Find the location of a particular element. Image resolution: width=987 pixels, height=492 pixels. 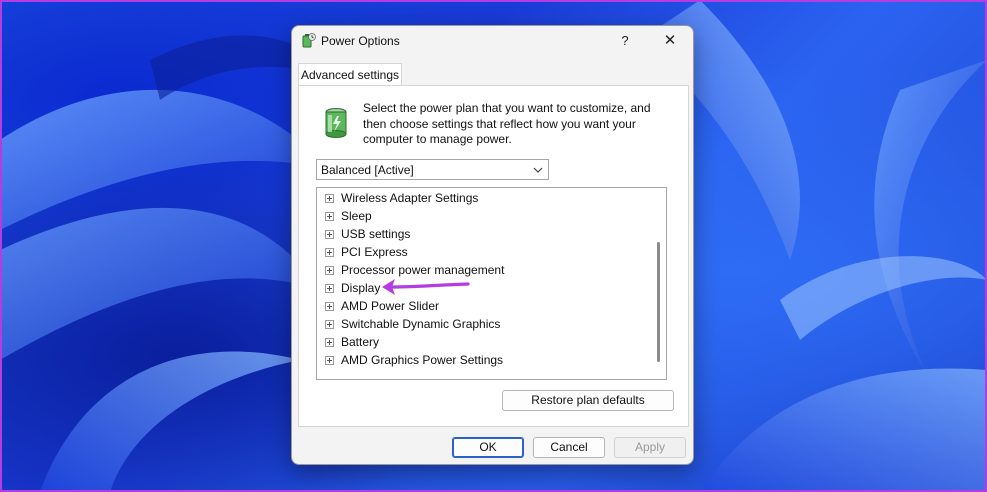

tree-item-label: Battery is located at coordinates (360, 342).